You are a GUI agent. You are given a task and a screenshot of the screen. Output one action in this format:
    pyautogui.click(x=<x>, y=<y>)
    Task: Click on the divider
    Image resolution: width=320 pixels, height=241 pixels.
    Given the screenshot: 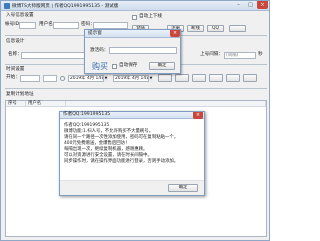 What is the action you would take?
    pyautogui.click(x=136, y=88)
    